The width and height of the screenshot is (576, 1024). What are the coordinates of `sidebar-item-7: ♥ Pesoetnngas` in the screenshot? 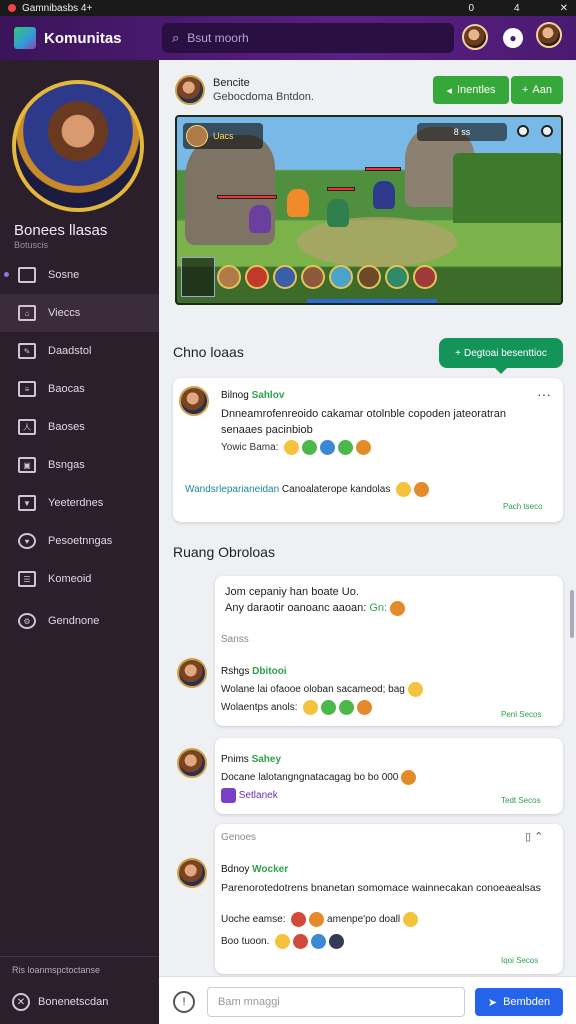 It's located at (79, 541).